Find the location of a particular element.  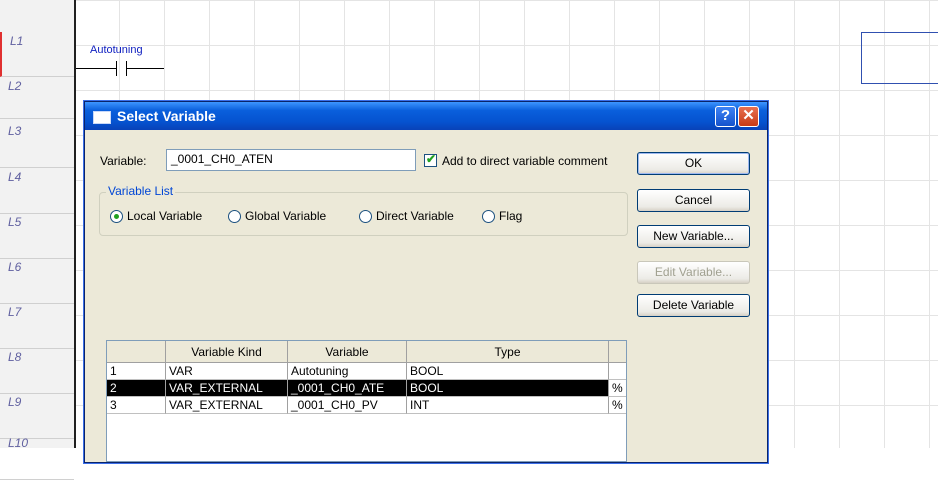

radio-local-variable is located at coordinates (116, 216).